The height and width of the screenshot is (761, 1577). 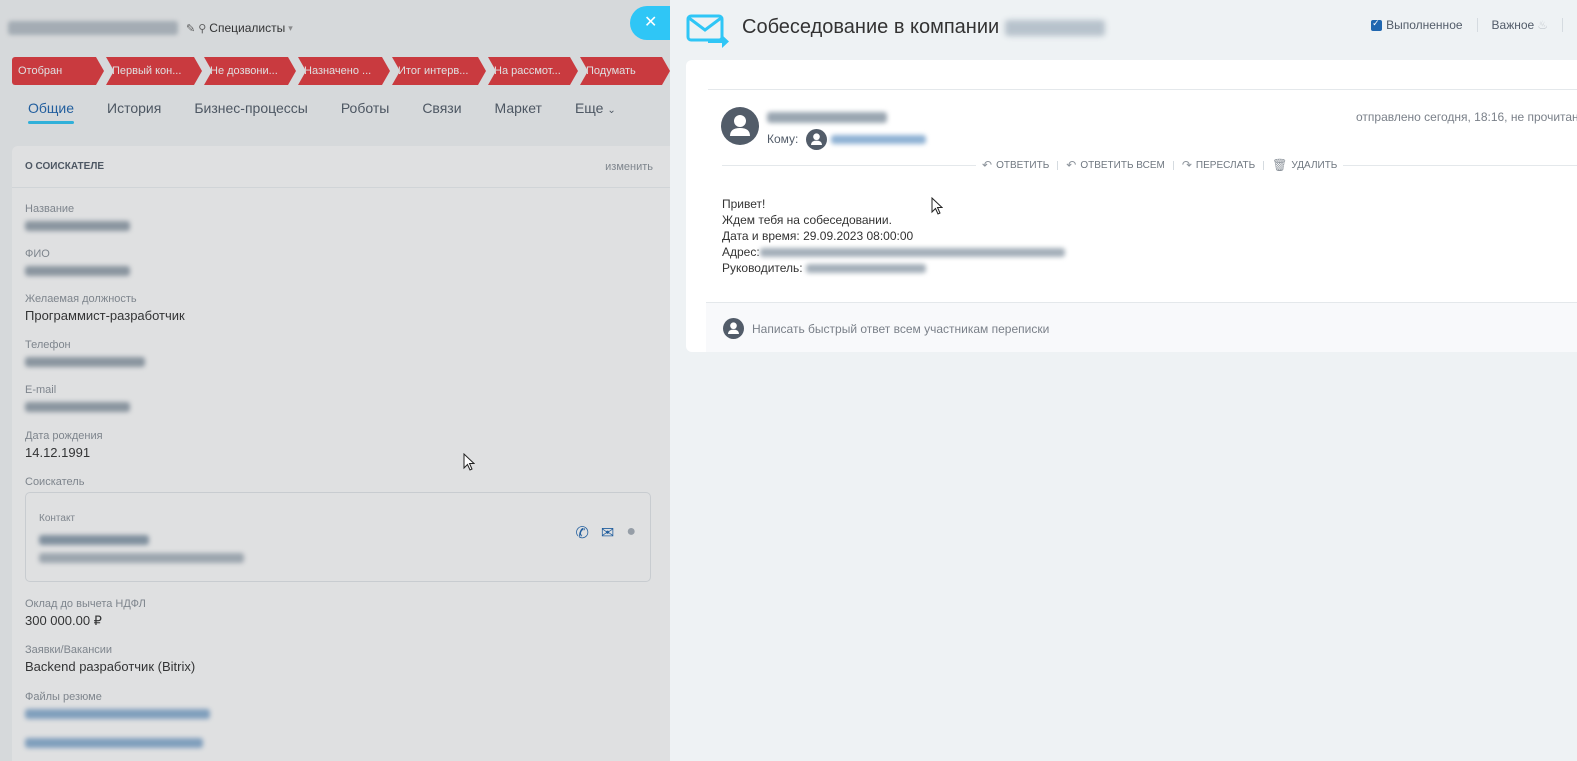 What do you see at coordinates (58, 71) in the screenshot?
I see `stage-item: Отобран` at bounding box center [58, 71].